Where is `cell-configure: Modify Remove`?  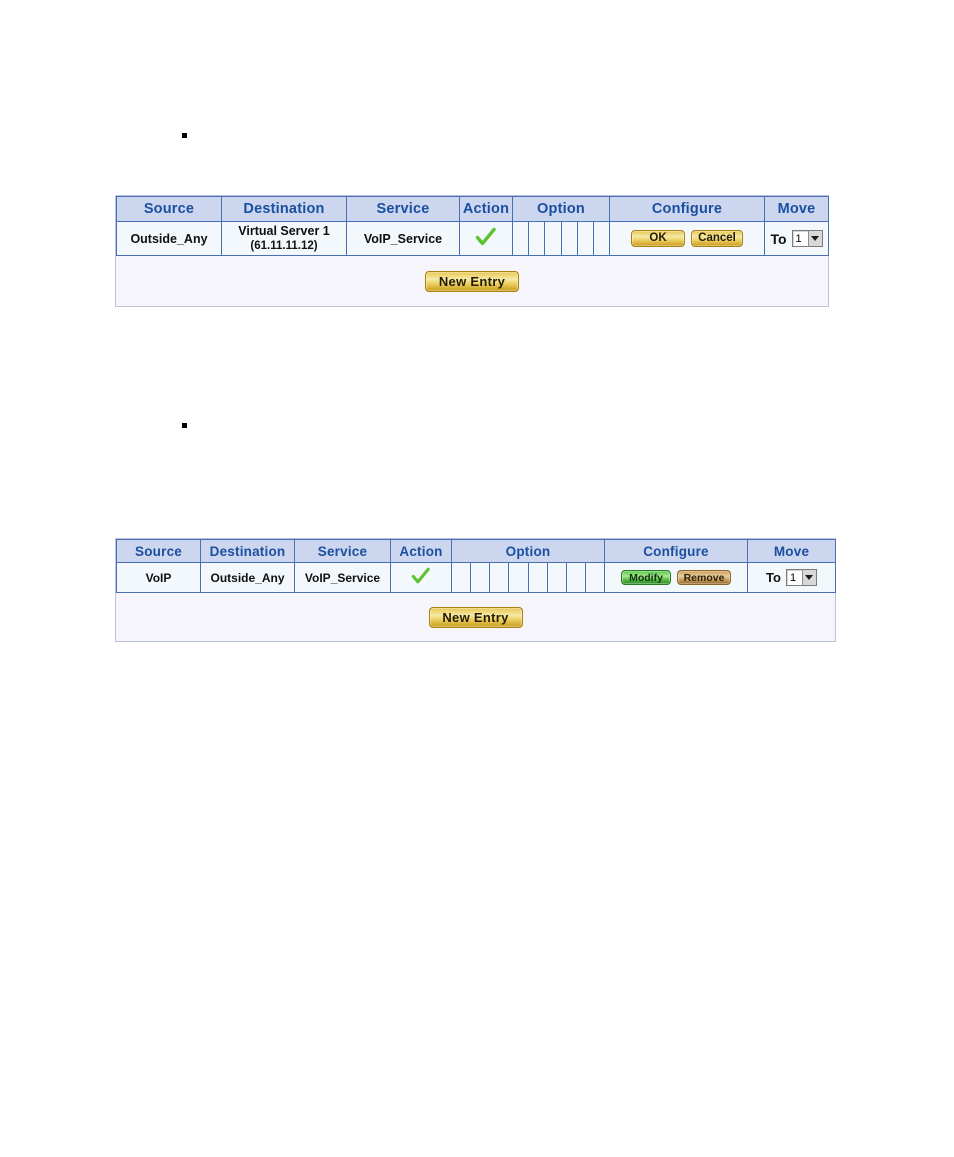
cell-configure: Modify Remove is located at coordinates (676, 577).